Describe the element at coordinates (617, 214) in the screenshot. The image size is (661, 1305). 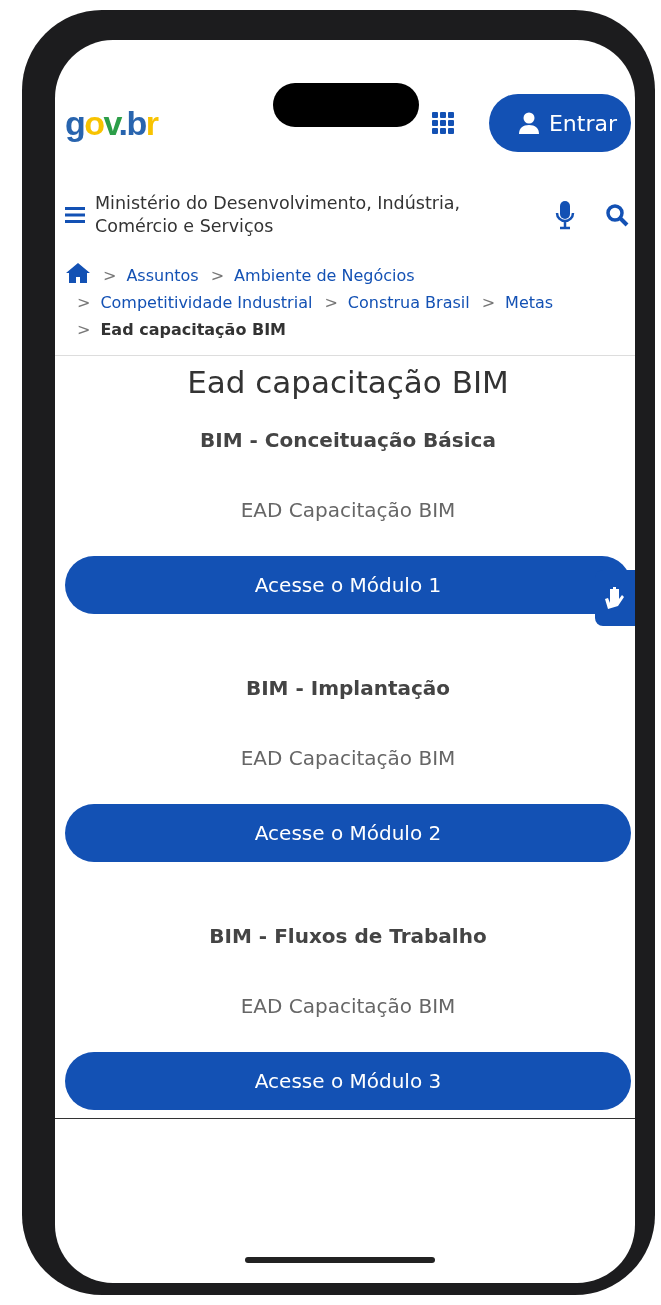
I see `search-icon` at that location.